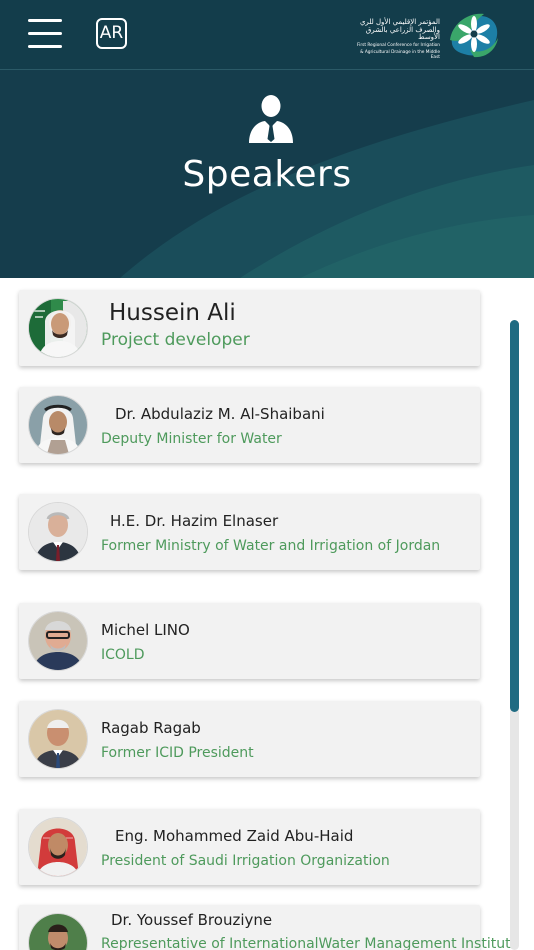  What do you see at coordinates (249, 641) in the screenshot?
I see `speaker-card: Michel LINO ICOLD` at bounding box center [249, 641].